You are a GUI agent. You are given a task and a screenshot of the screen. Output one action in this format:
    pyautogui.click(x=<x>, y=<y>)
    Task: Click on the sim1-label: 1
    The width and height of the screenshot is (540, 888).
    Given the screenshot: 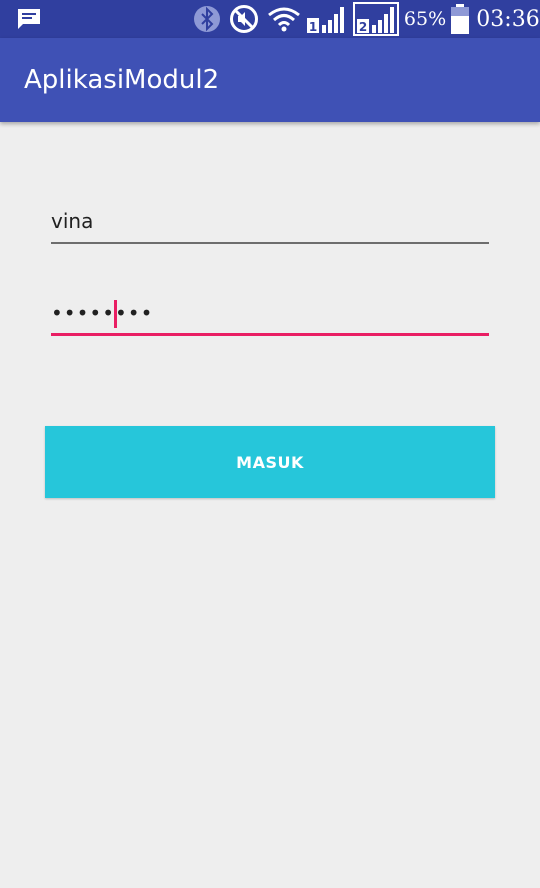 What is the action you would take?
    pyautogui.click(x=313, y=27)
    